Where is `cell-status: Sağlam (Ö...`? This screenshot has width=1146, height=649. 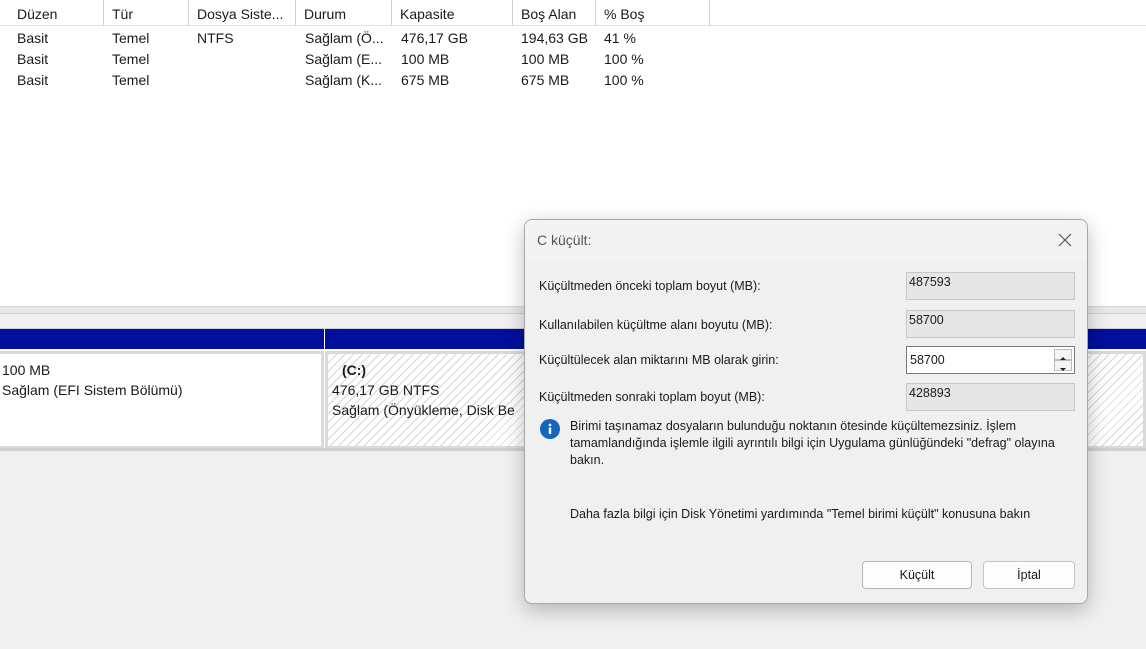
cell-status: Sağlam (Ö... is located at coordinates (344, 38).